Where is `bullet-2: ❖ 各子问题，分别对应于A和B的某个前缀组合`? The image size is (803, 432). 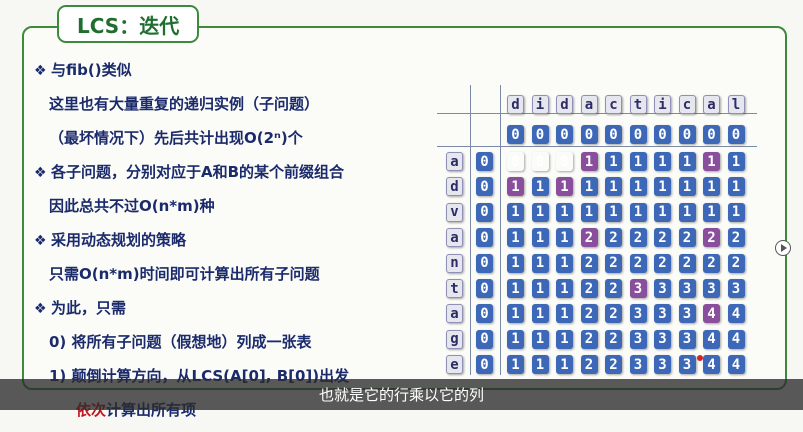 bullet-2: ❖ 各子问题，分别对应于A和B的某个前缀组合 is located at coordinates (229, 177).